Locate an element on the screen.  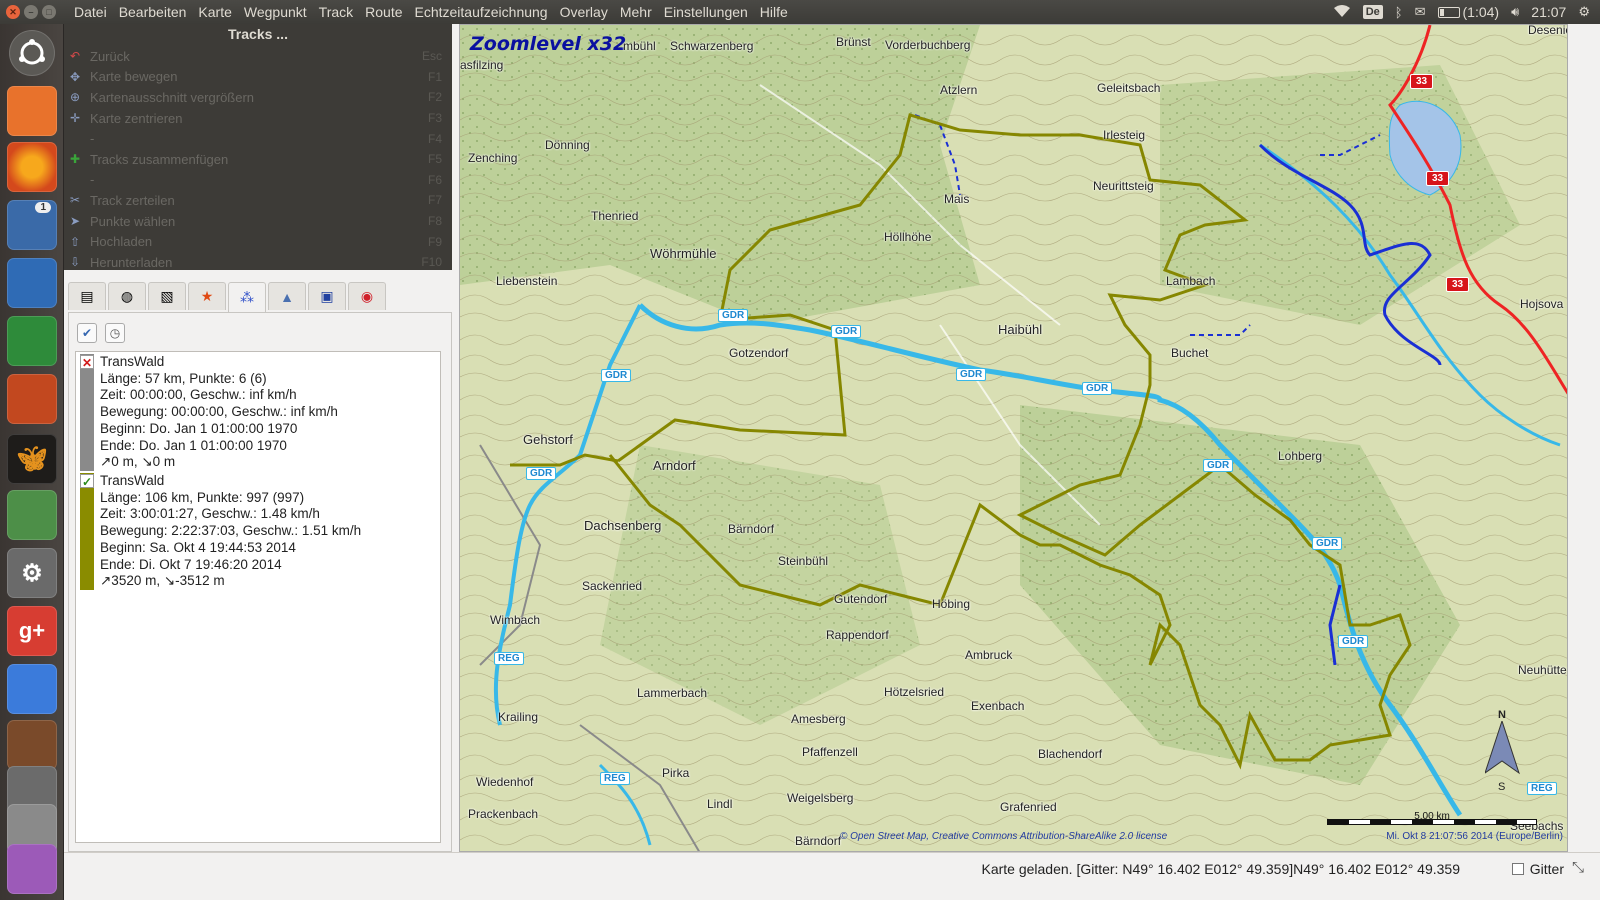
bluetooth-icon: ᛒ is located at coordinates (1399, 12).